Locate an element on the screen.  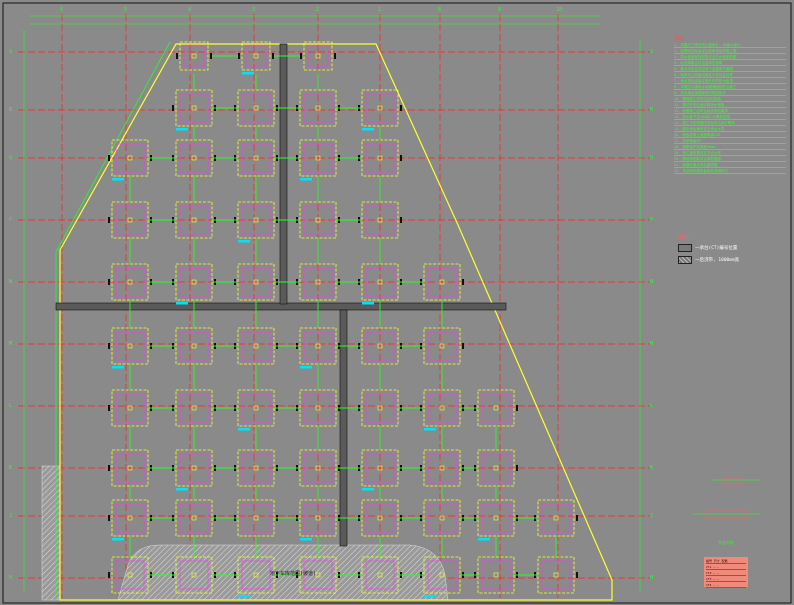
note-line: 15. 图中承台编号详见承台大样 is located at coordinates (730, 129).